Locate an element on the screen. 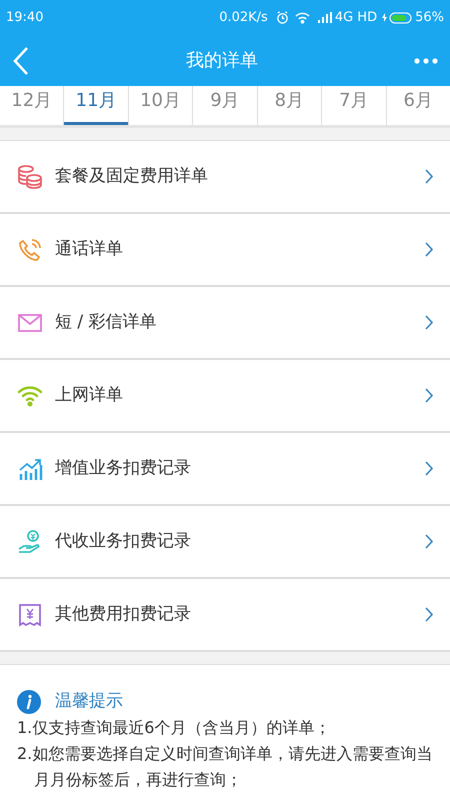 This screenshot has width=450, height=800. tip-text: 2.如您需要选择自定义时间查询详单，请先进入需要查询当月月份标签后，再进行查询； is located at coordinates (225, 766).